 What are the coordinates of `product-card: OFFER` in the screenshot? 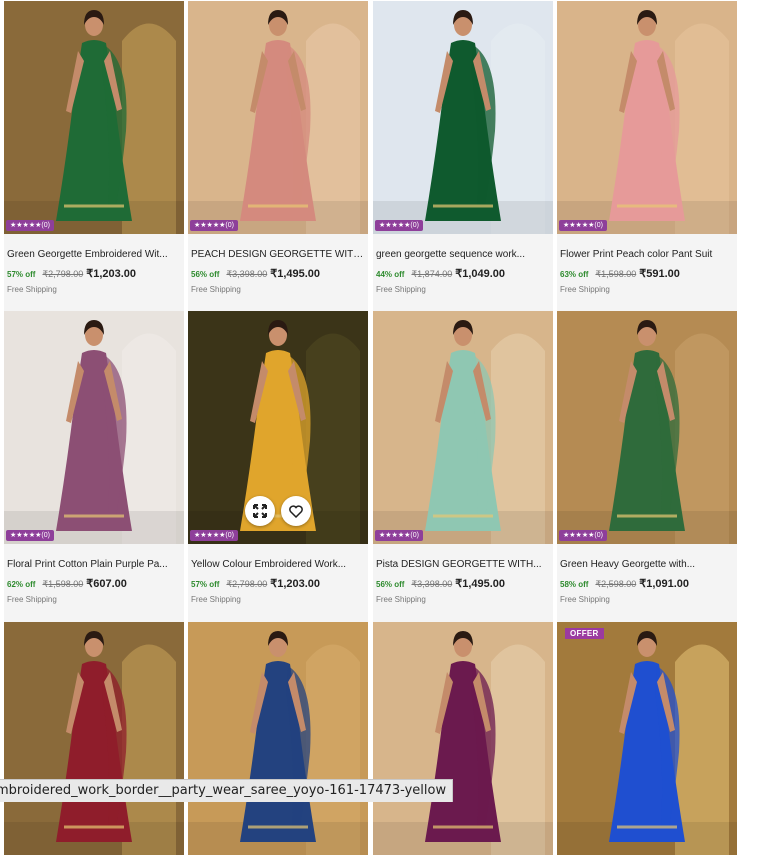 It's located at (647, 738).